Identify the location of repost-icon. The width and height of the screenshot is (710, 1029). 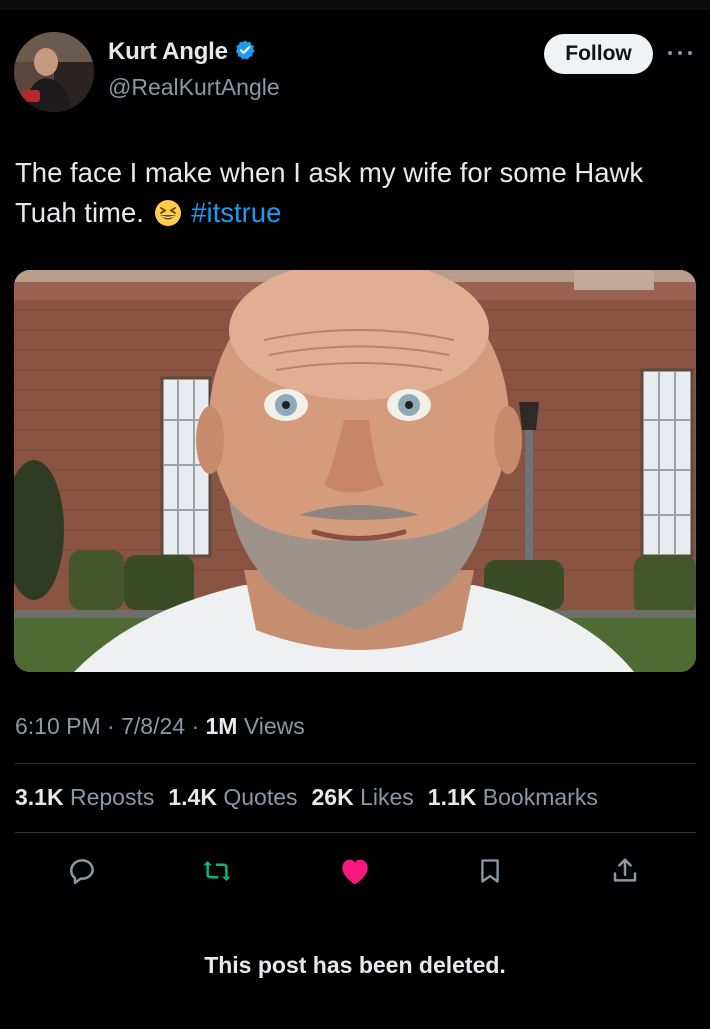
(217, 871).